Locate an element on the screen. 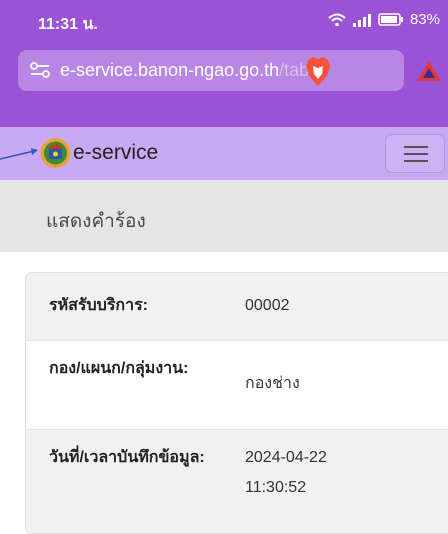 The height and width of the screenshot is (534, 448). brave-shield-icon is located at coordinates (318, 72).